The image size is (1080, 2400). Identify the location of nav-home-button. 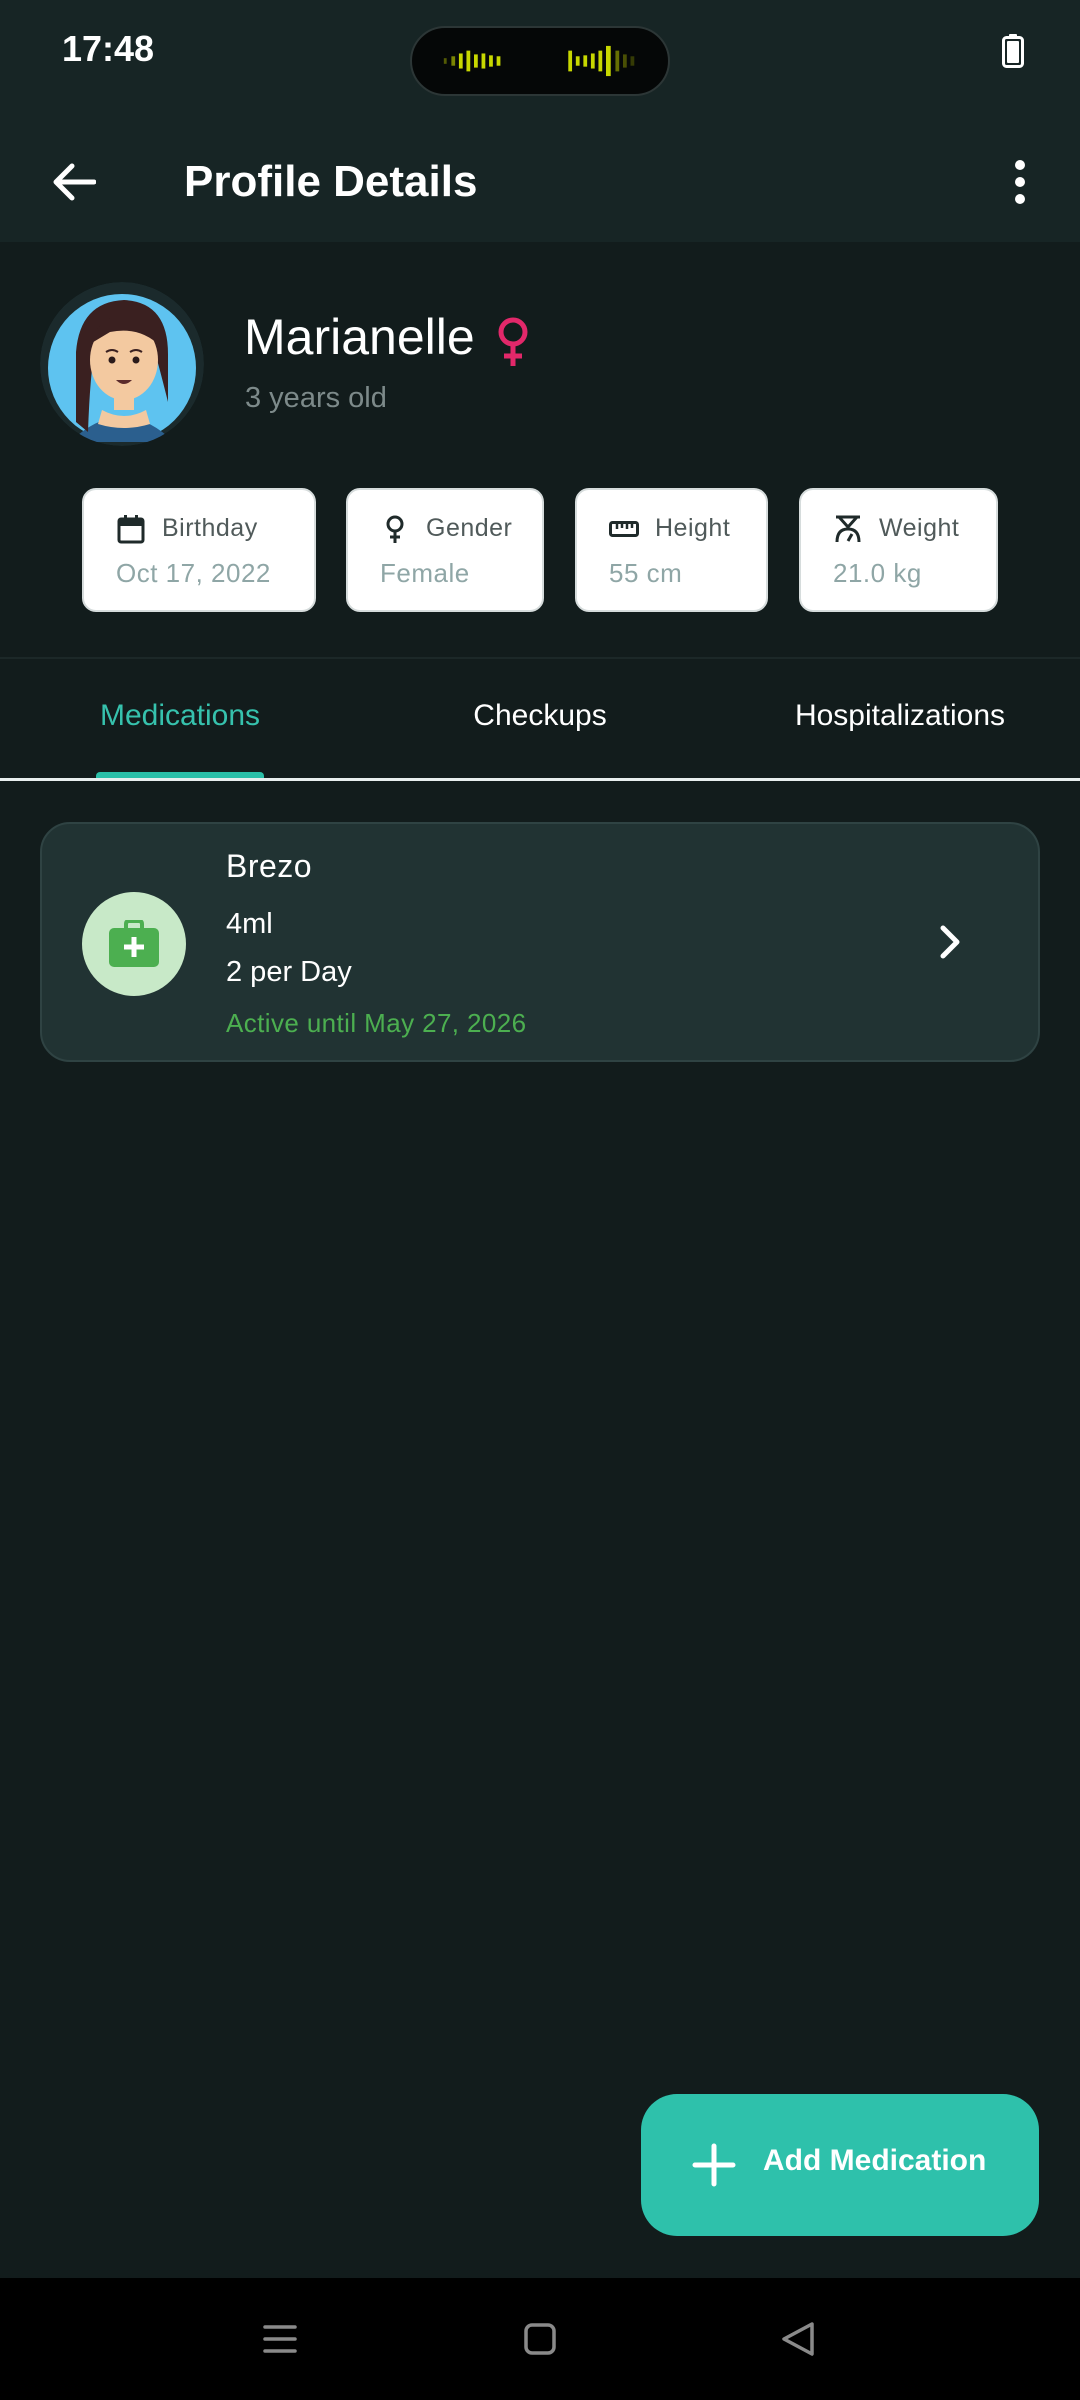
(540, 2339).